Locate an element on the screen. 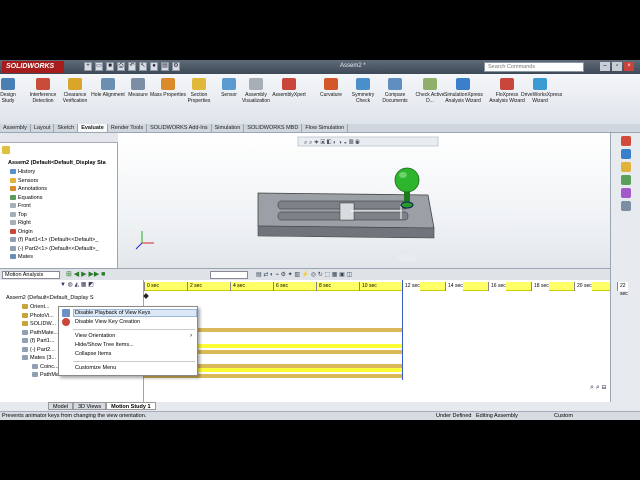 The height and width of the screenshot is (480, 640). tree-item: History is located at coordinates (59, 172).